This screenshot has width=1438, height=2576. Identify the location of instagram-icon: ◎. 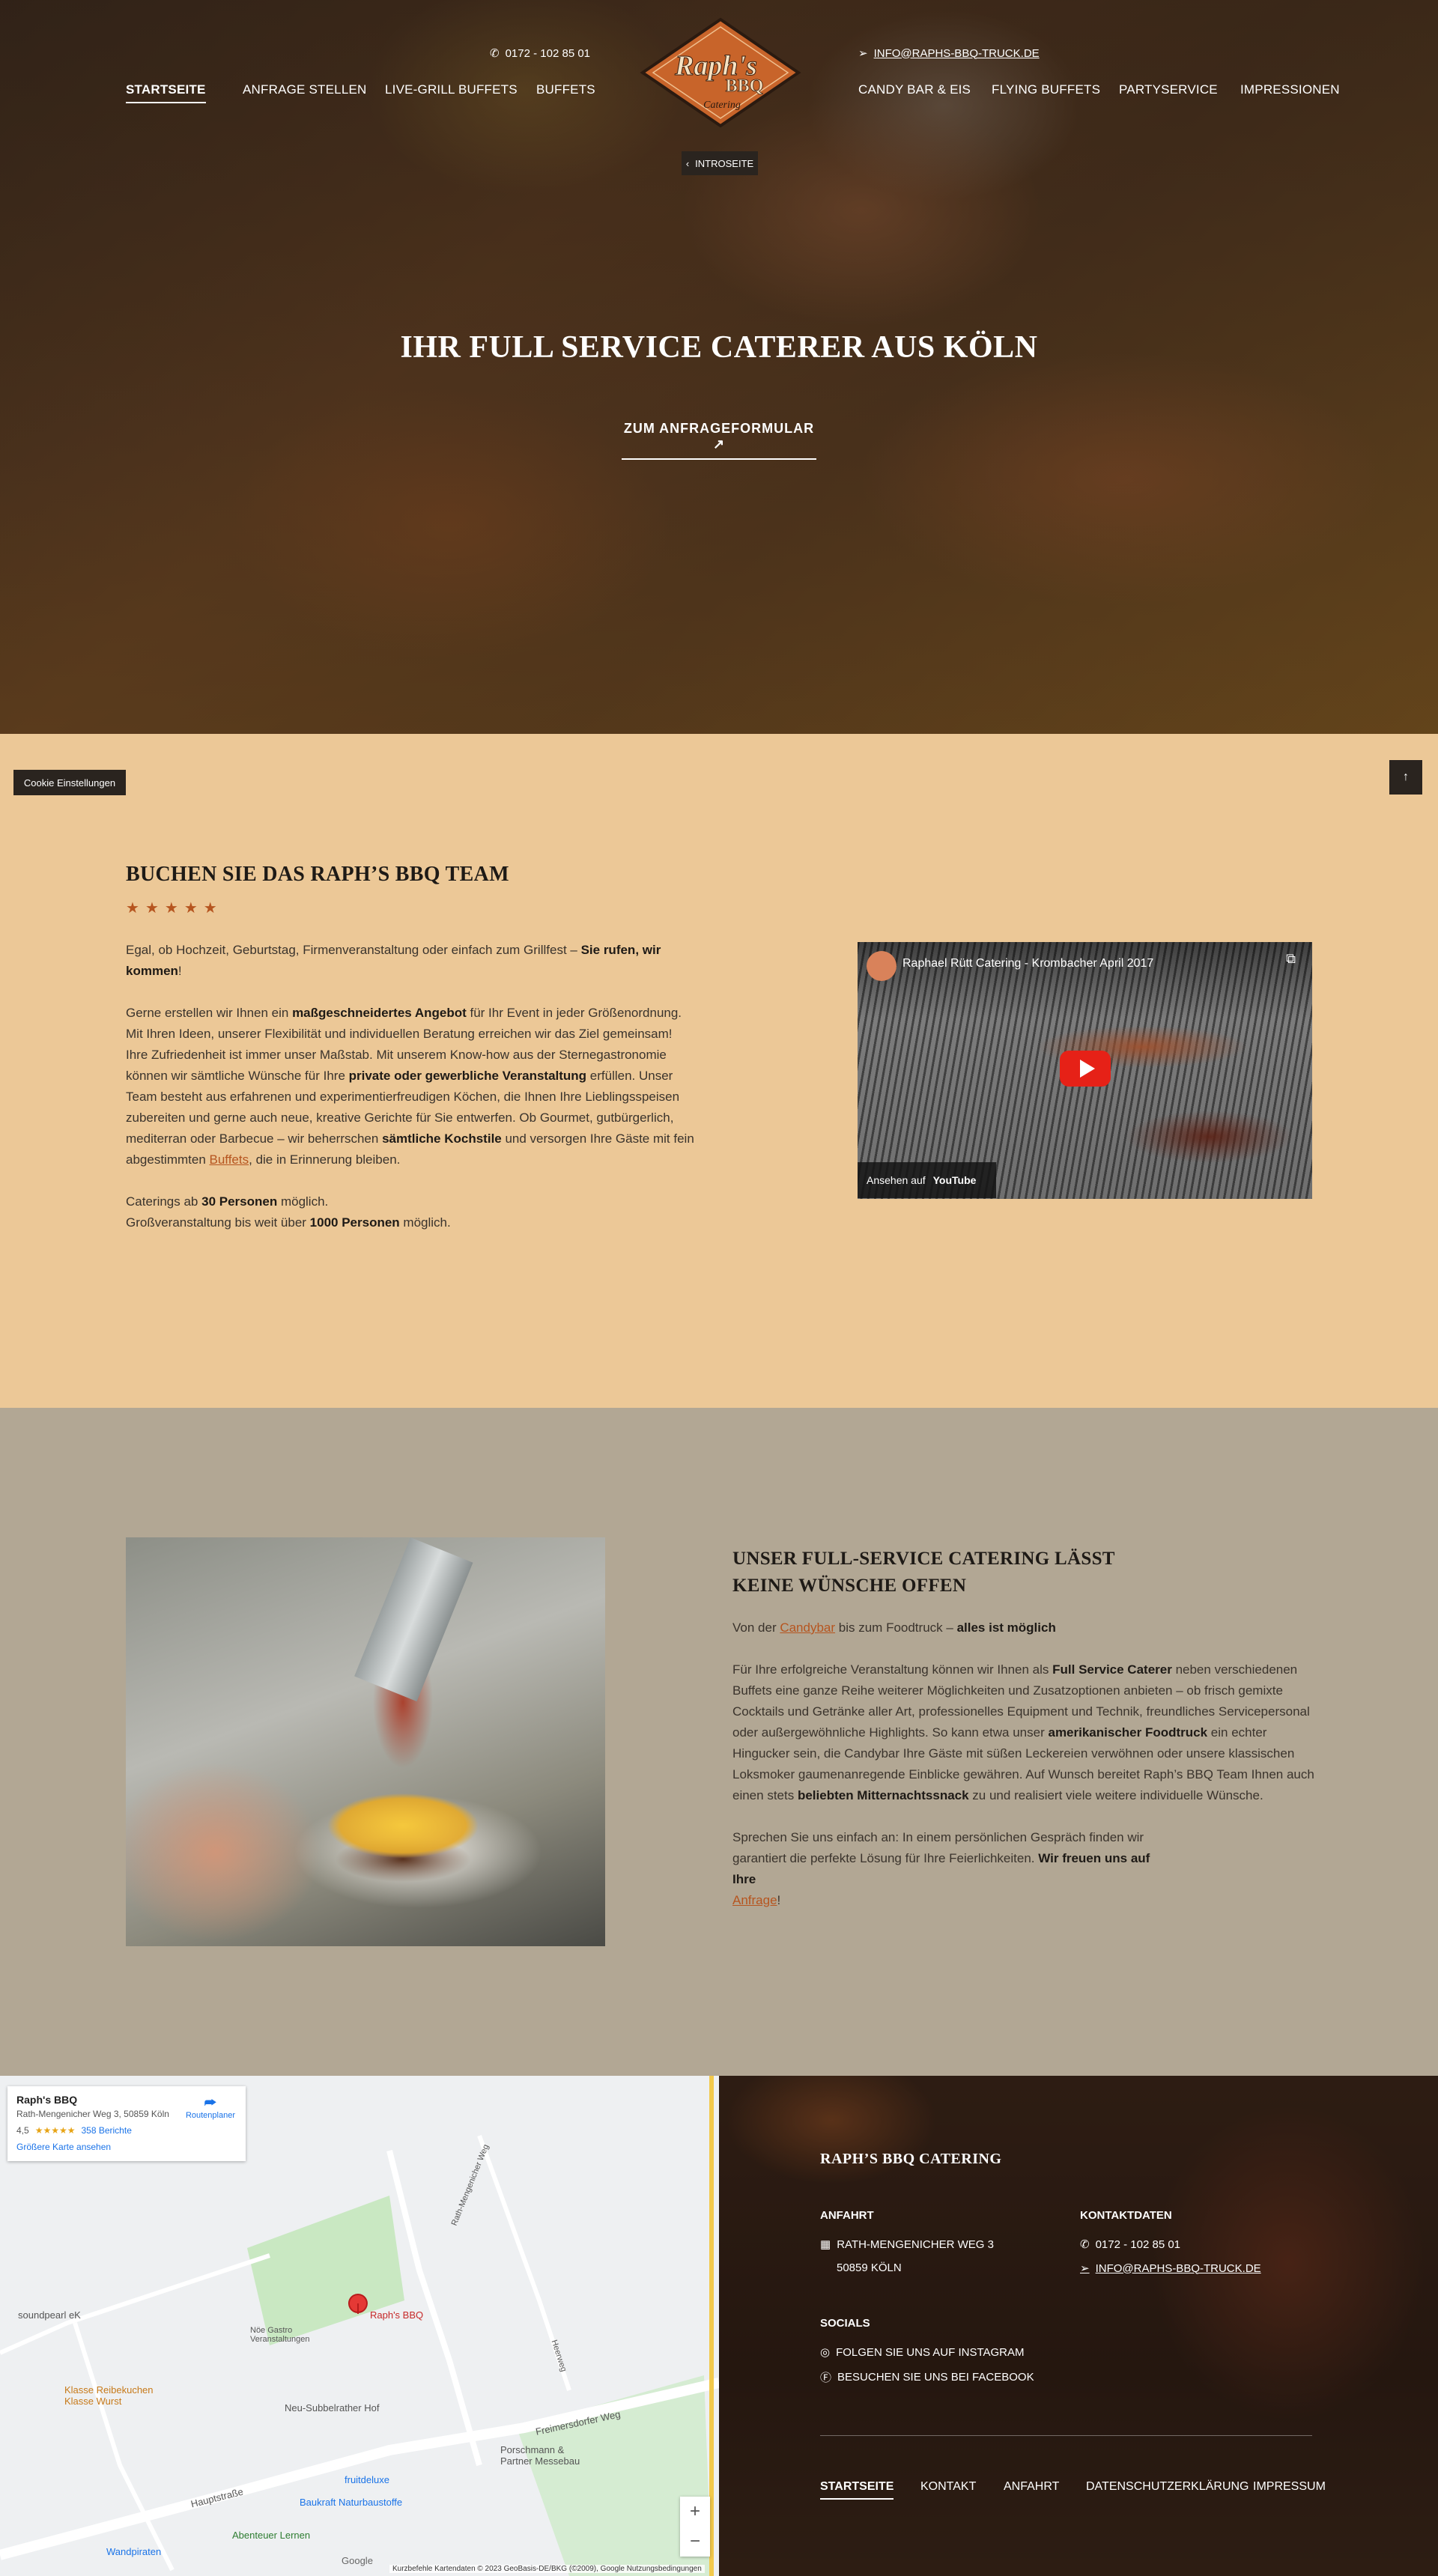
(825, 2352).